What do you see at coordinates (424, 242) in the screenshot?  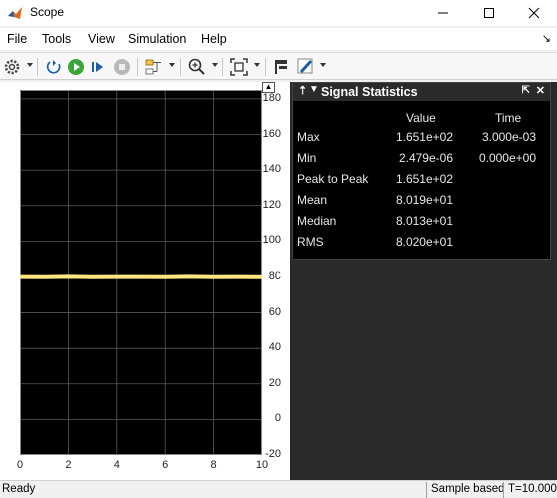 I see `stat-value: 8.020e+01` at bounding box center [424, 242].